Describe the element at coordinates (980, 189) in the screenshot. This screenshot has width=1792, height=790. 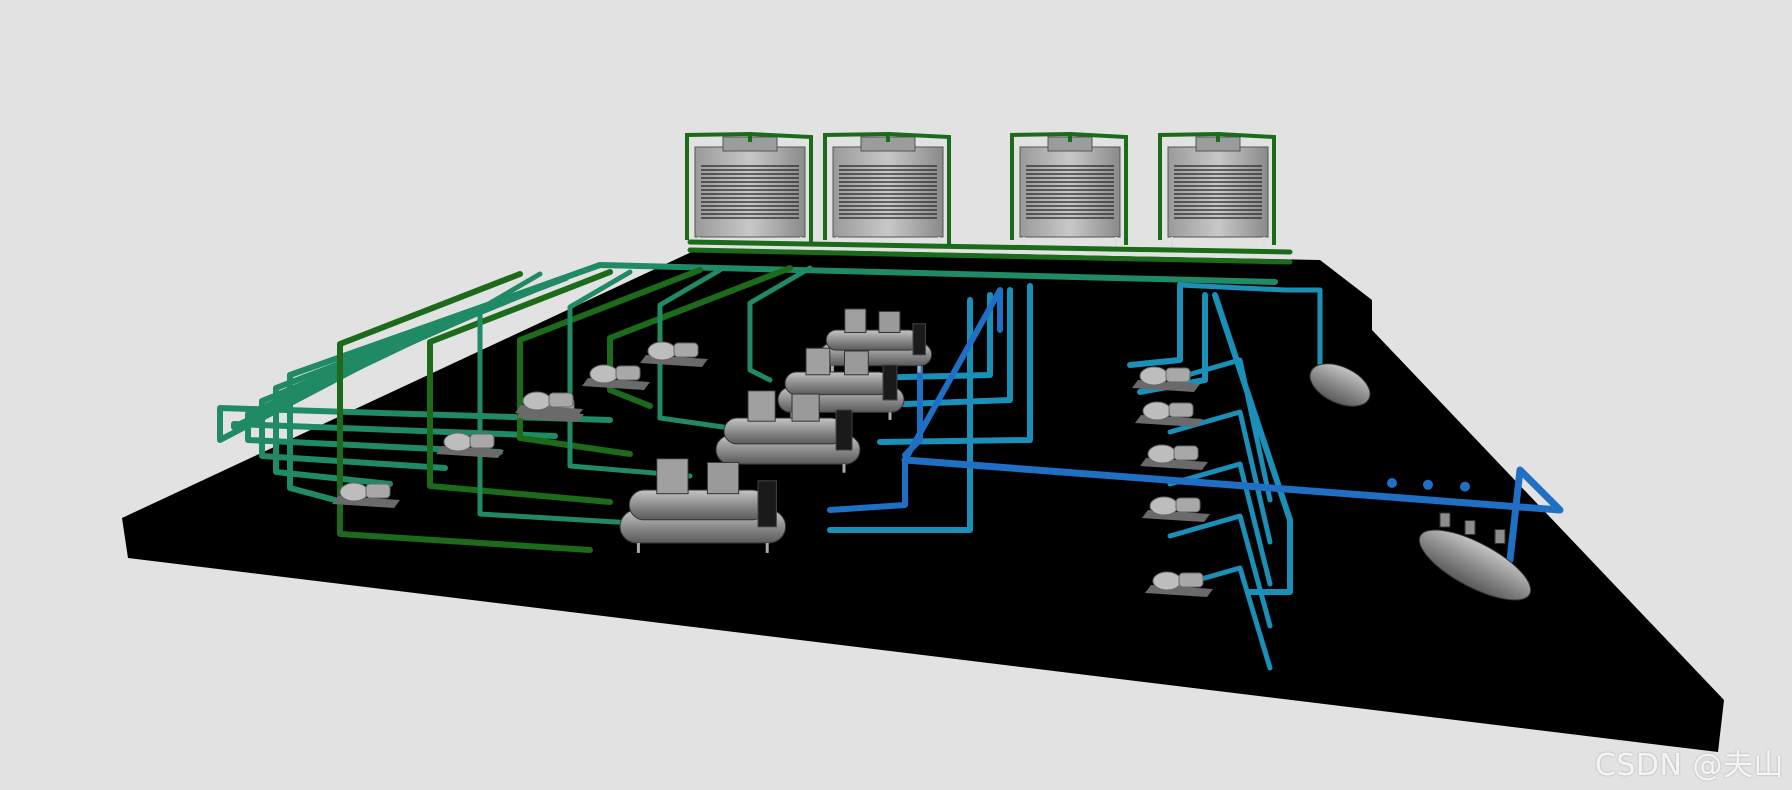
I see `cooling-towers` at that location.